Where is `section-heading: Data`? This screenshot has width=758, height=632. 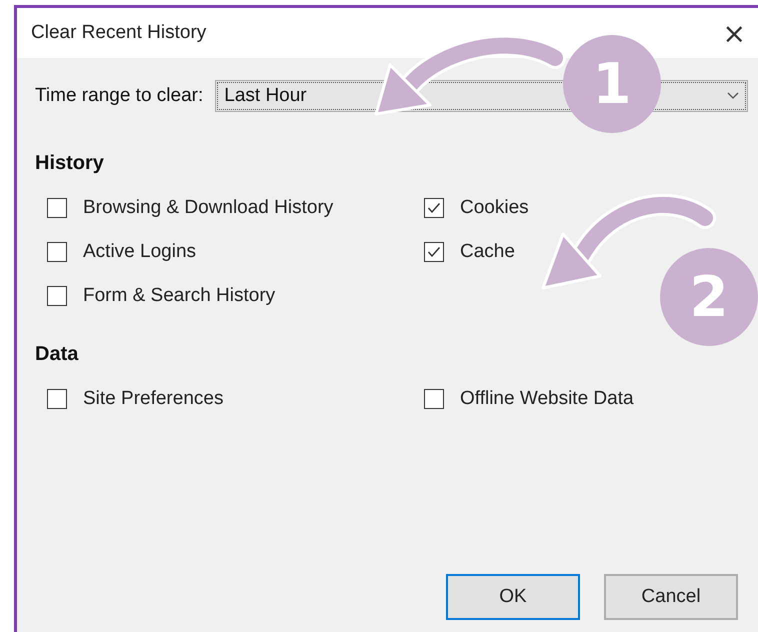 section-heading: Data is located at coordinates (57, 354).